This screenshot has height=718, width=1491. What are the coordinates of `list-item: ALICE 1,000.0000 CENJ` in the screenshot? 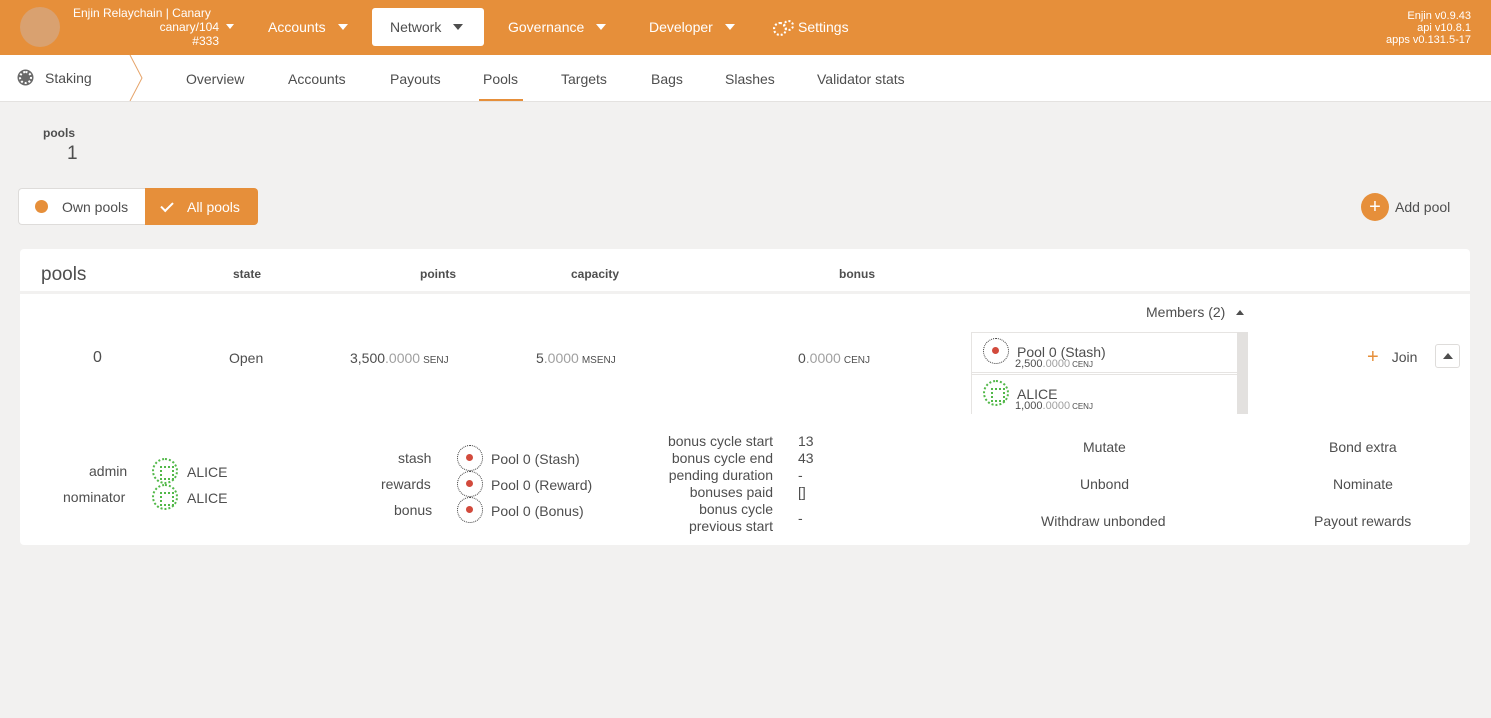 It's located at (1105, 394).